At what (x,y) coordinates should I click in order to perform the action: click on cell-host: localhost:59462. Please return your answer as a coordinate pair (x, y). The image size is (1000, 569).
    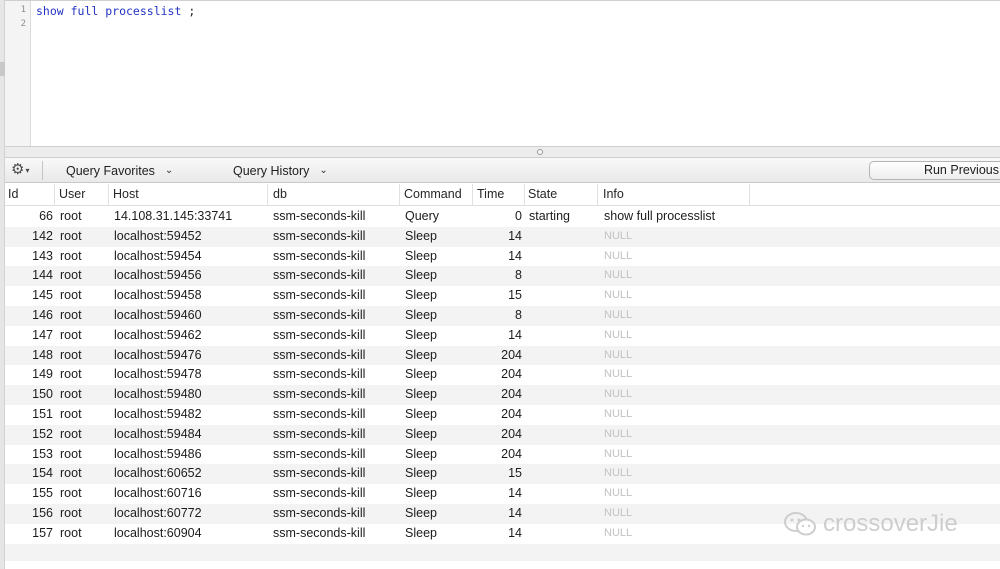
    Looking at the image, I should click on (189, 336).